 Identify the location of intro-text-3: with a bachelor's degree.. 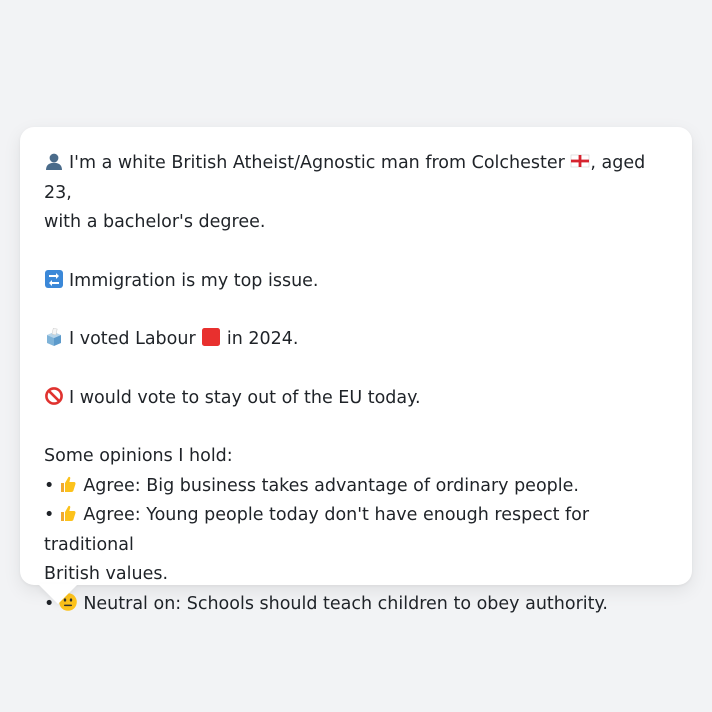
(155, 222).